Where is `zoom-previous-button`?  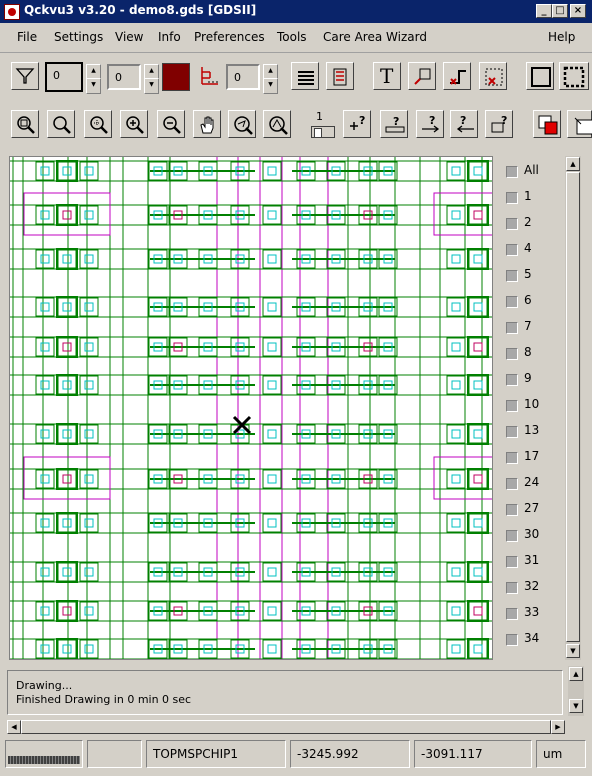
zoom-previous-button is located at coordinates (242, 124).